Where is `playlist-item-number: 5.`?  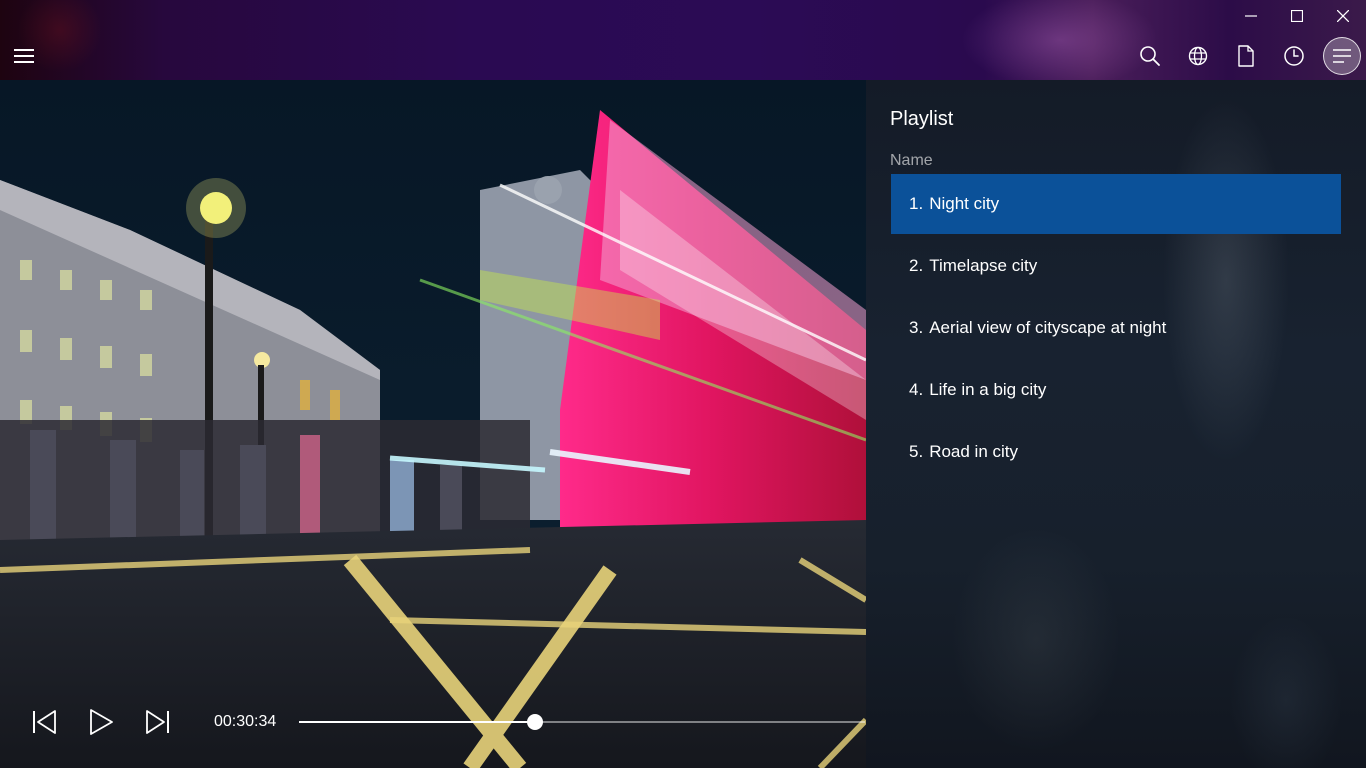
playlist-item-number: 5. is located at coordinates (916, 451).